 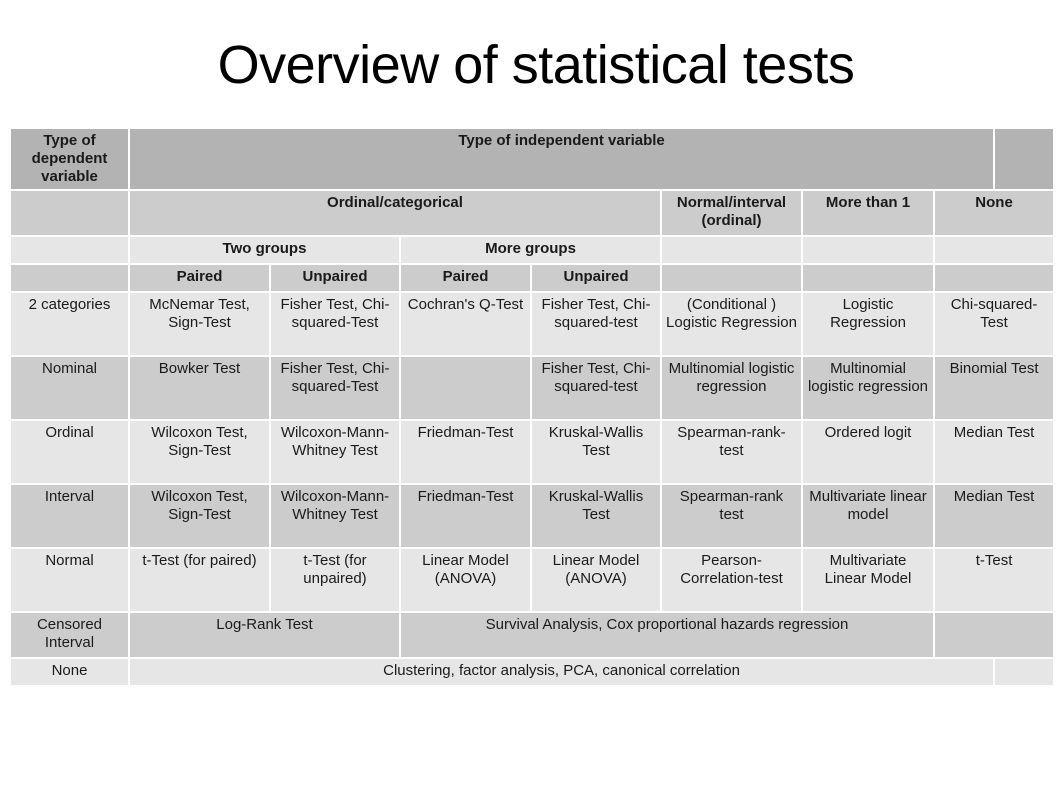 I want to click on table-cell: McNemar Test, Sign-Test, so click(x=199, y=324).